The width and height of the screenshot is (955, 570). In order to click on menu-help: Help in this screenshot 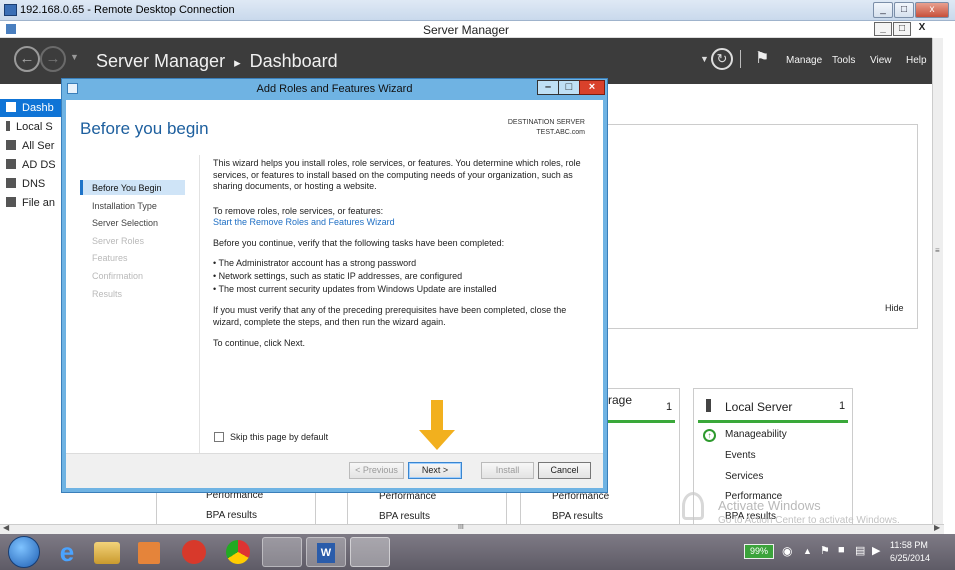, I will do `click(916, 60)`.